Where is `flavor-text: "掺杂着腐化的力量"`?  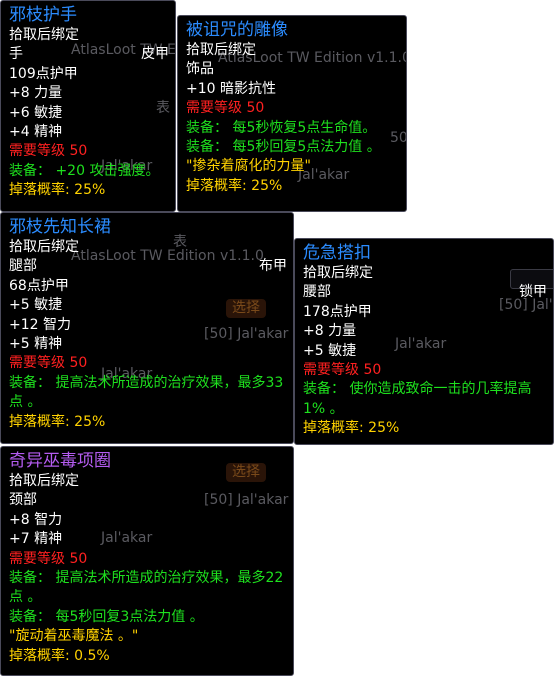
flavor-text: "掺杂着腐化的力量" is located at coordinates (248, 166).